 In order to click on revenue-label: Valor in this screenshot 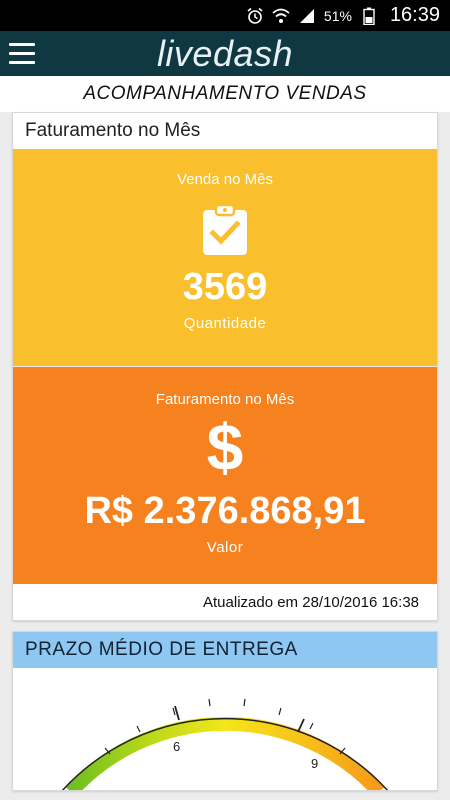, I will do `click(225, 547)`.